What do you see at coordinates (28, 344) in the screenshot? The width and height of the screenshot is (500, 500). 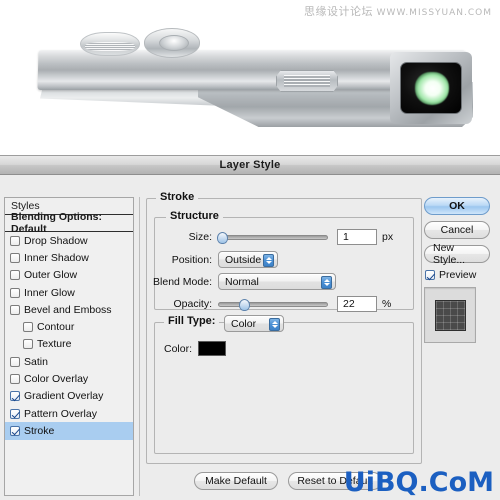 I see `checkbox-texture` at bounding box center [28, 344].